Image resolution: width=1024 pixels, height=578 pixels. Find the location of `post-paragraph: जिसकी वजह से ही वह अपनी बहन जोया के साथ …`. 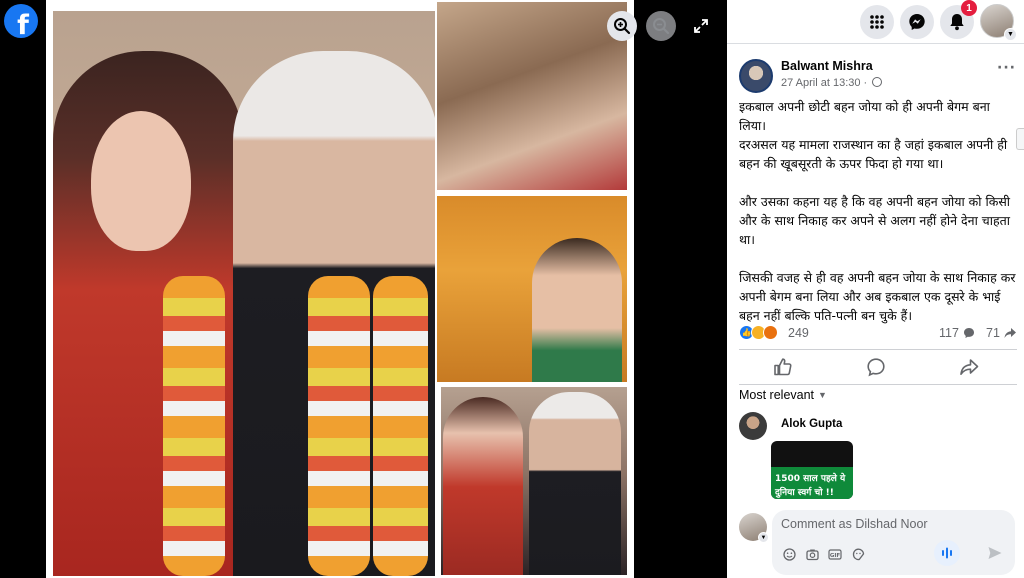

post-paragraph: जिसकी वजह से ही वह अपनी बहन जोया के साथ … is located at coordinates (877, 296).